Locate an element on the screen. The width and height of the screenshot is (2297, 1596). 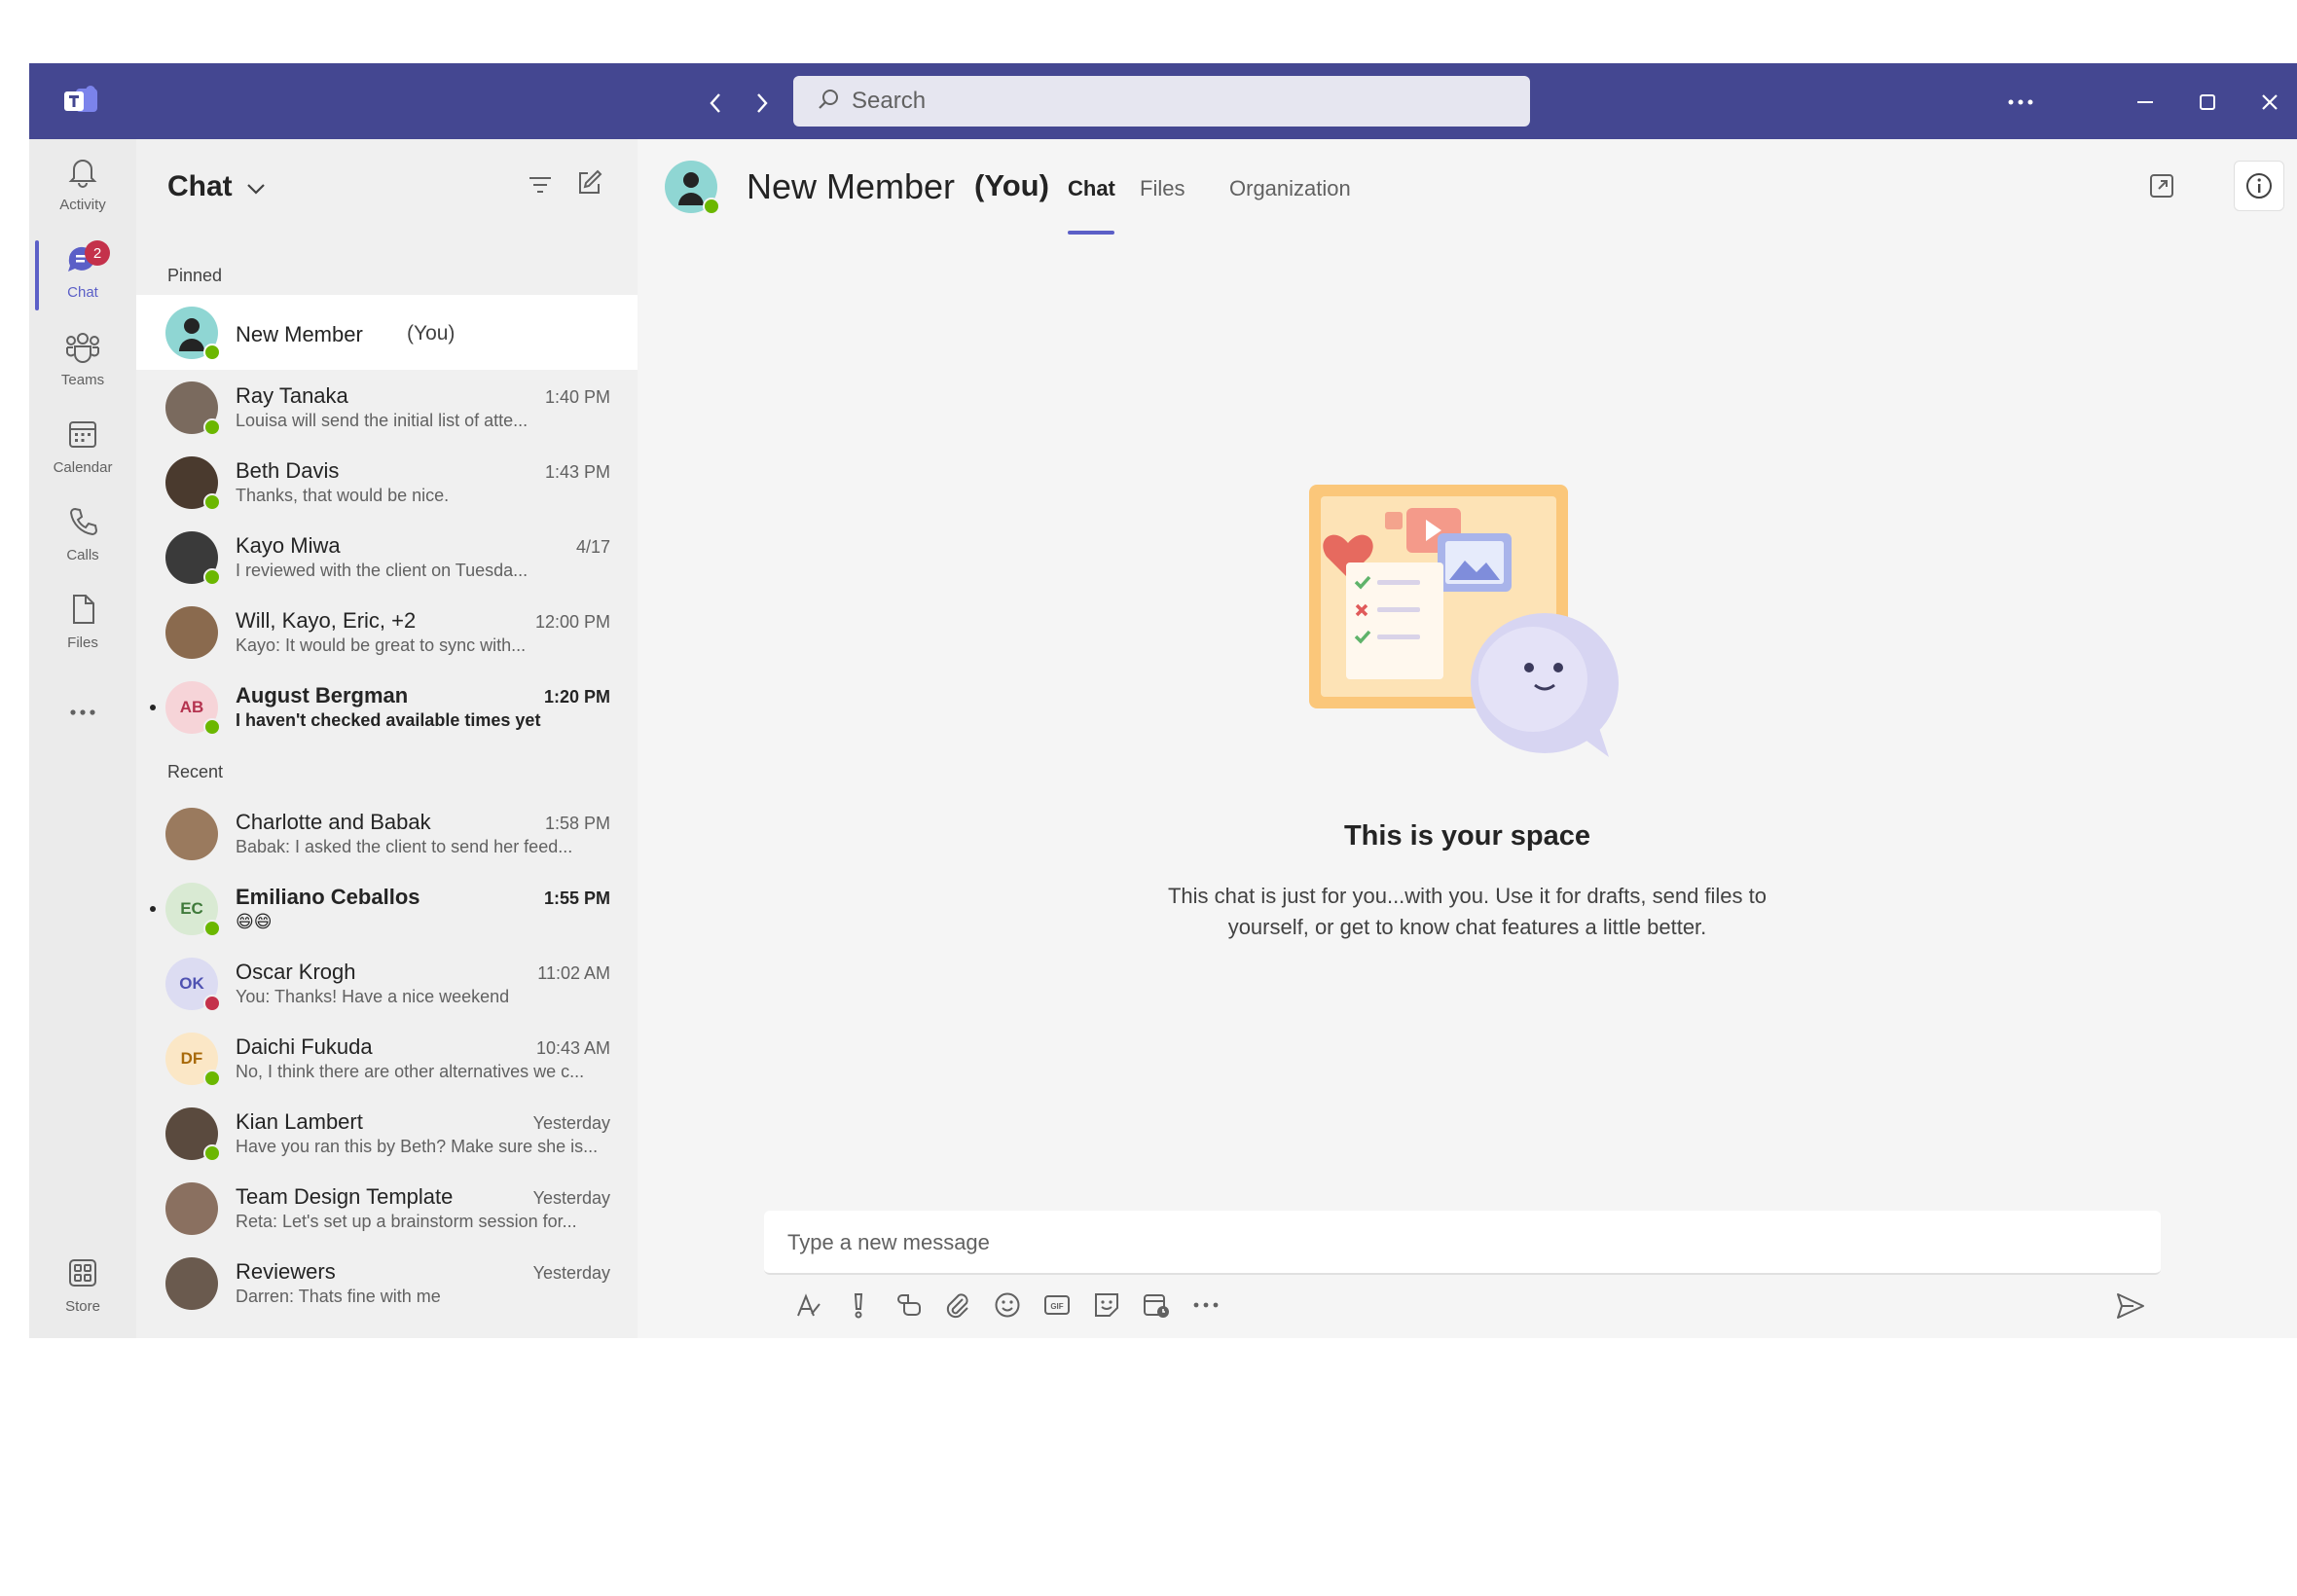
chat-list-item: EC Emiliano Ceballos 1:55 PM 😄😄 is located at coordinates (387, 908).